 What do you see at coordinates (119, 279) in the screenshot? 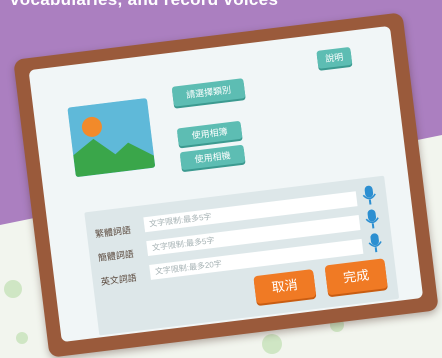
I see `english-label: 英文詞語` at bounding box center [119, 279].